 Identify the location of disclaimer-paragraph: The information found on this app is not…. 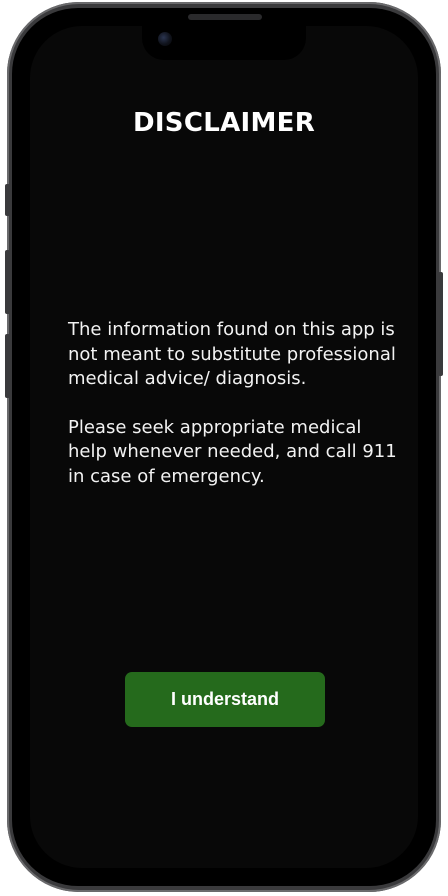
(232, 354).